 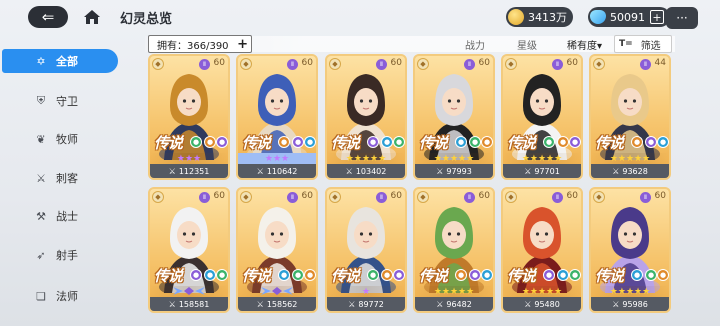 What do you see at coordinates (75, 216) in the screenshot?
I see `sidebar-item-warrior: ⚒ 战士` at bounding box center [75, 216].